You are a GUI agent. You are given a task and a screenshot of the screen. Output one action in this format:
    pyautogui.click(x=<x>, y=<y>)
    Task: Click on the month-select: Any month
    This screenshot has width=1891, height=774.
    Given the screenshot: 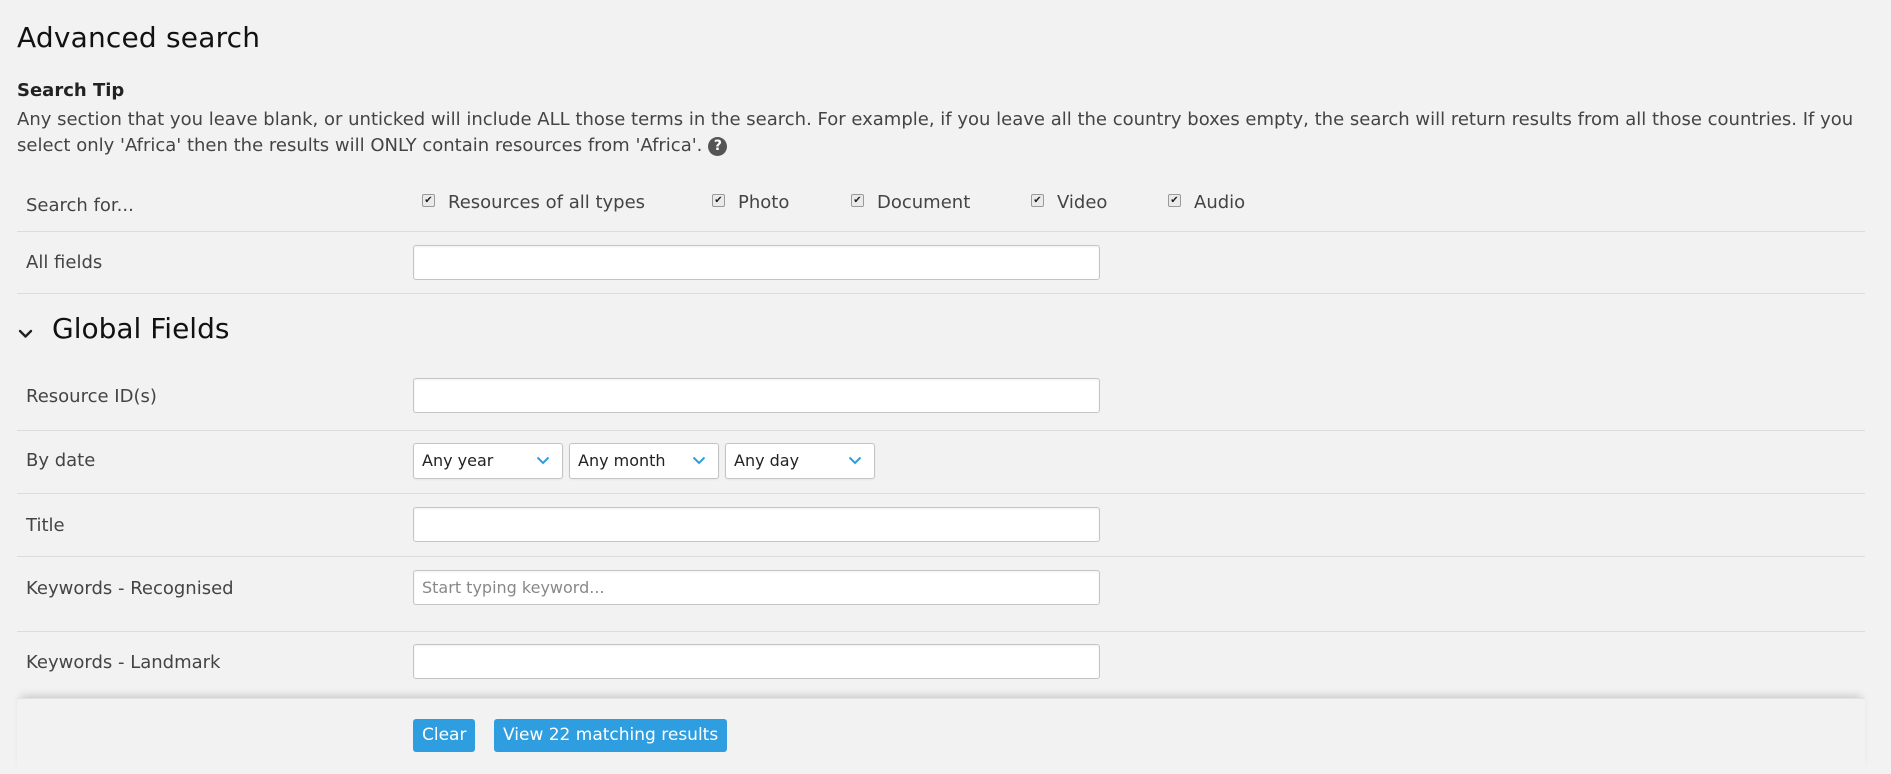 What is the action you would take?
    pyautogui.click(x=644, y=461)
    